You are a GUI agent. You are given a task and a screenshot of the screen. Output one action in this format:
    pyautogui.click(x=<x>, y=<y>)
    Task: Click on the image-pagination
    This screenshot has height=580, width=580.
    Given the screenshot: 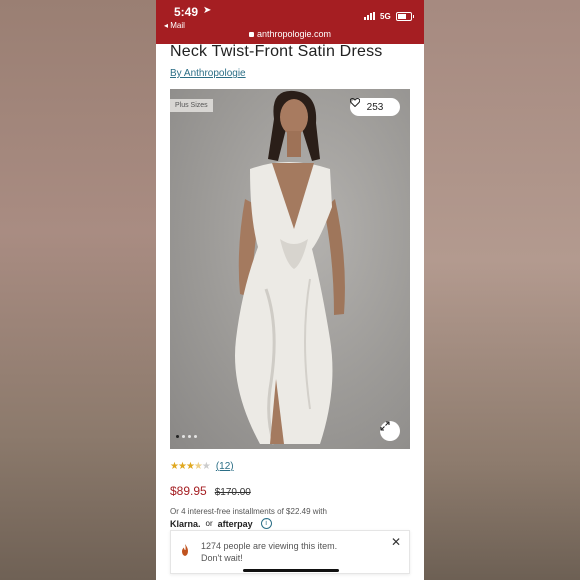 What is the action you would take?
    pyautogui.click(x=186, y=436)
    